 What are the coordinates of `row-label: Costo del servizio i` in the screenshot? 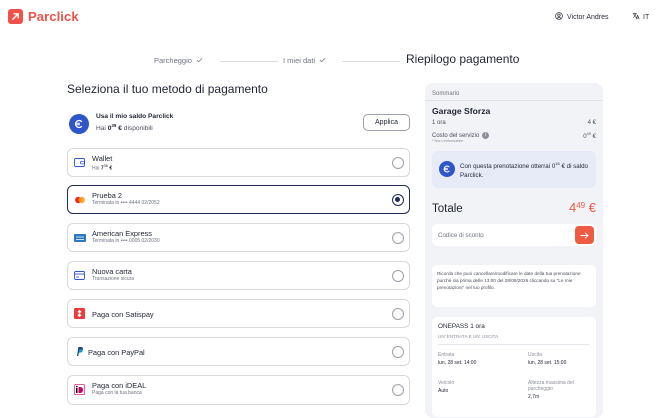 It's located at (461, 135).